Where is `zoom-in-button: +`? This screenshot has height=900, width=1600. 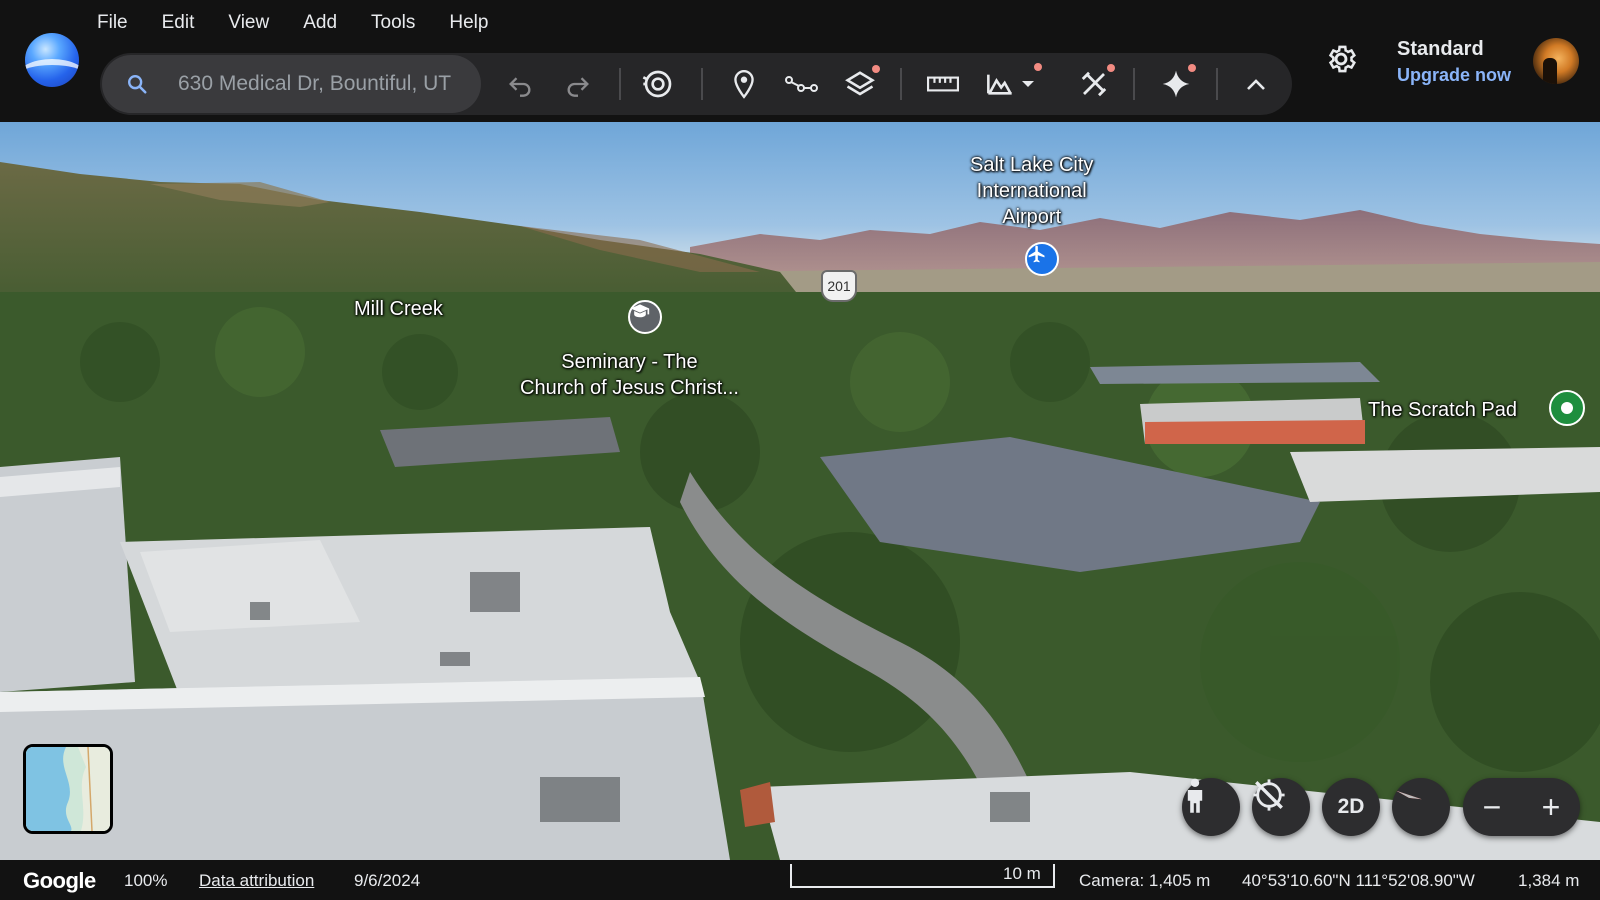 zoom-in-button: + is located at coordinates (1551, 807).